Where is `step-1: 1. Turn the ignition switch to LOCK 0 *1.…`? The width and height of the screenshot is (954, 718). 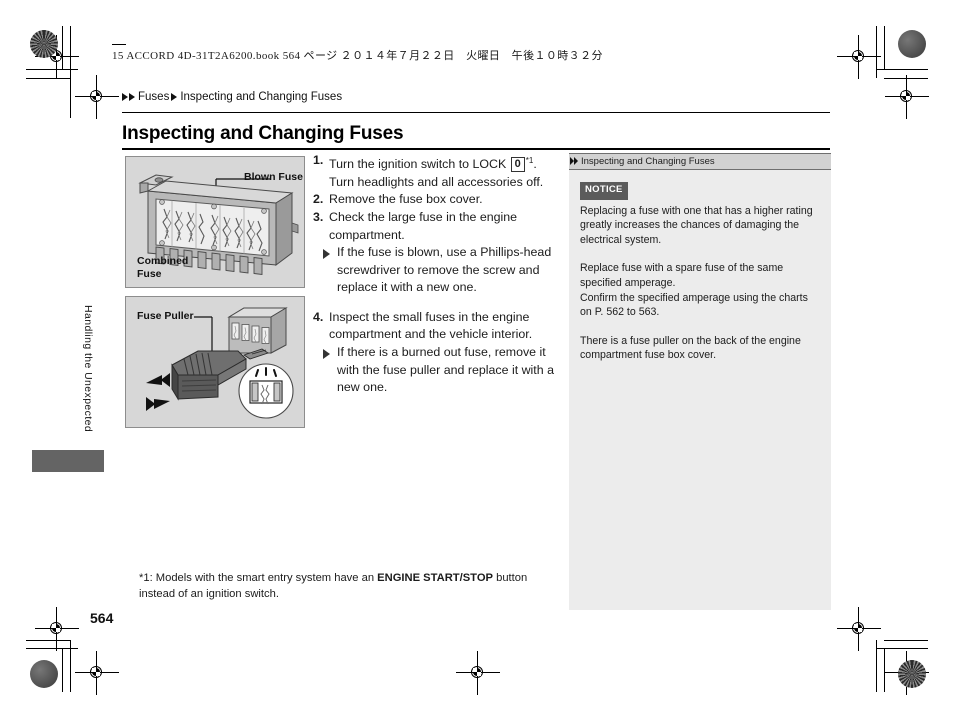 step-1: 1. Turn the ignition switch to LOCK 0 *1.… is located at coordinates (438, 171).